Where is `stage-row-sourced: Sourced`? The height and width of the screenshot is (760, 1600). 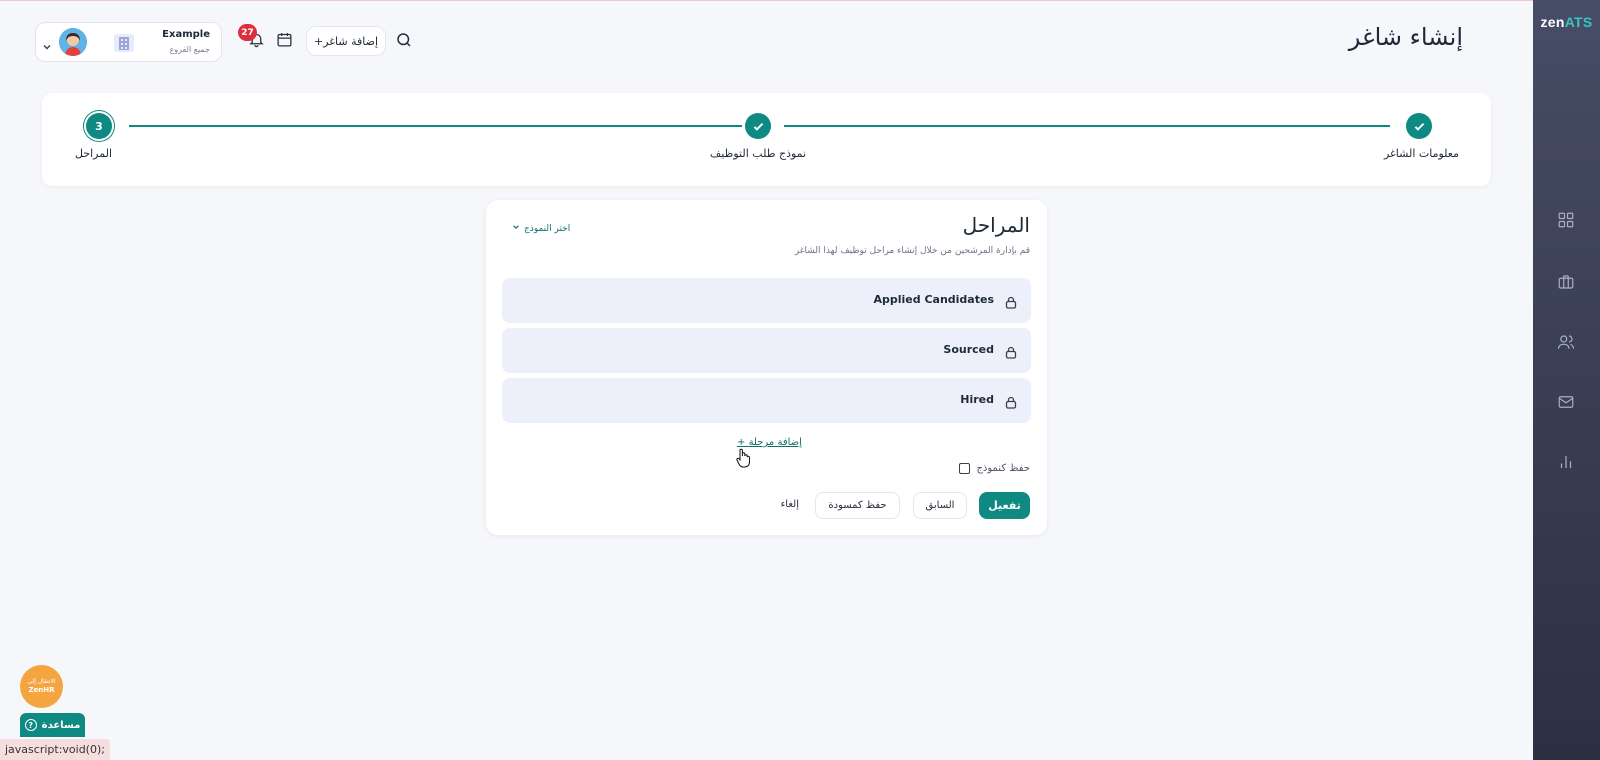 stage-row-sourced: Sourced is located at coordinates (766, 350).